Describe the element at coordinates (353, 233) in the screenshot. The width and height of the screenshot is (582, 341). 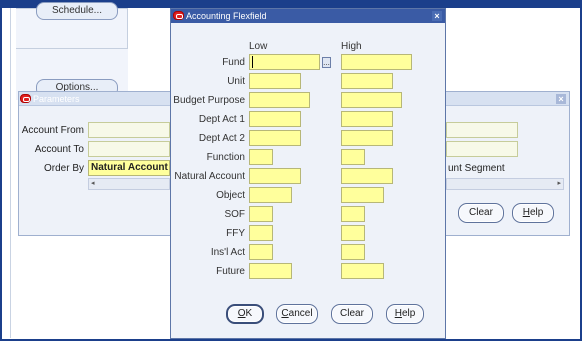
I see `ffy-high-field` at that location.